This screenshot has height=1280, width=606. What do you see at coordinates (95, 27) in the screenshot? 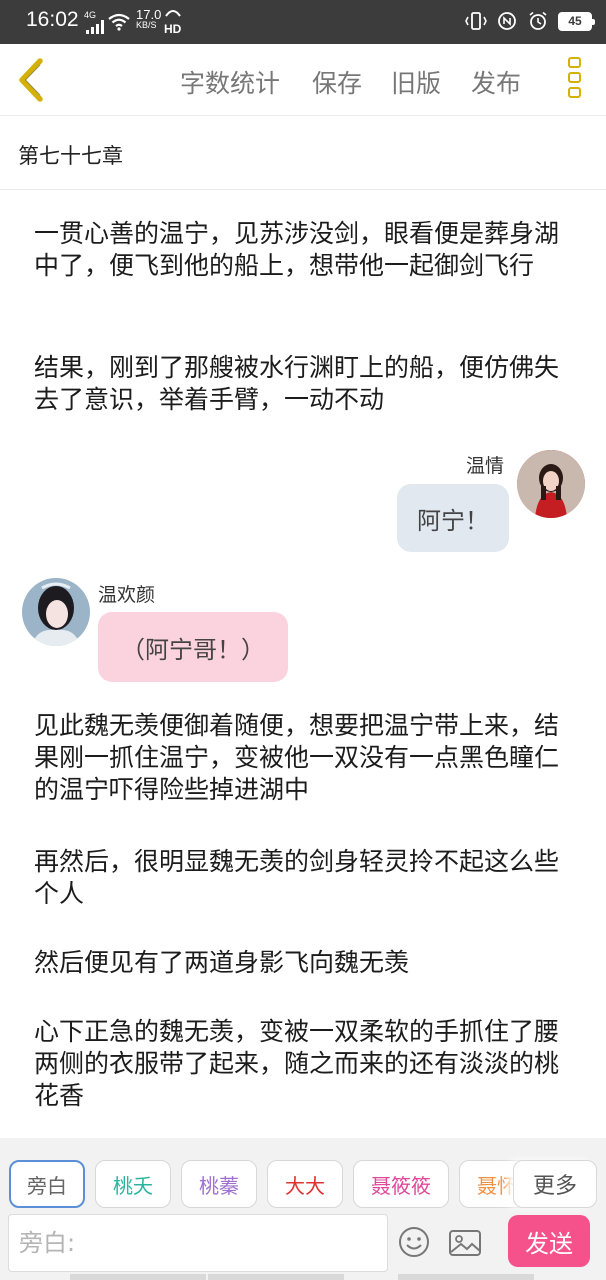
I see `signal-icon` at bounding box center [95, 27].